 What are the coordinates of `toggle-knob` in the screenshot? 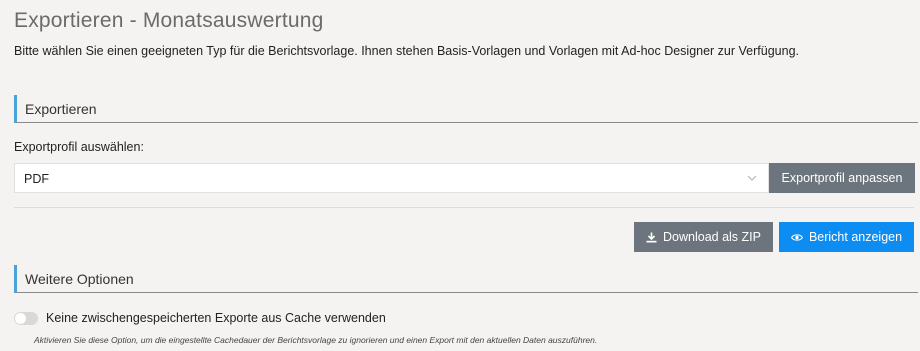 It's located at (20, 318).